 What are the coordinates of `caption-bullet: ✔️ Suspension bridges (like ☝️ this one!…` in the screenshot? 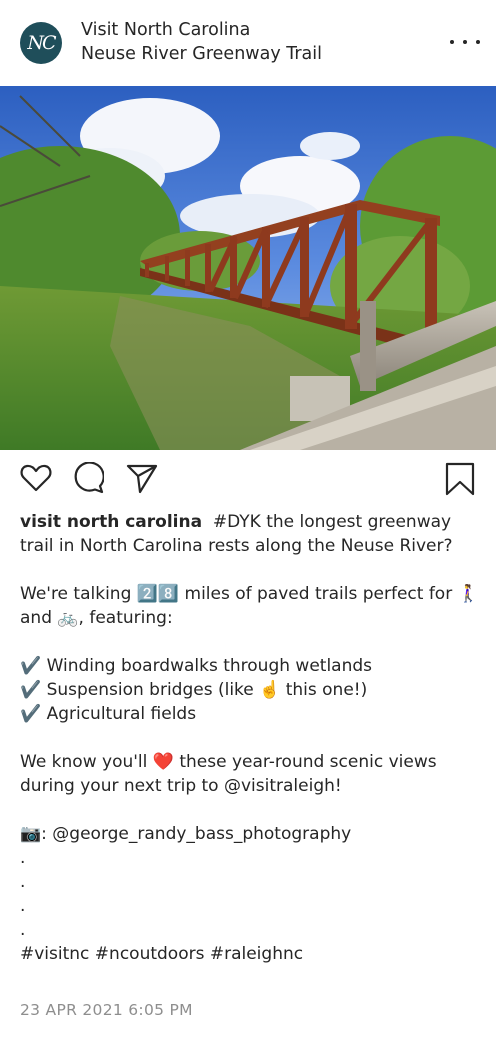 It's located at (194, 690).